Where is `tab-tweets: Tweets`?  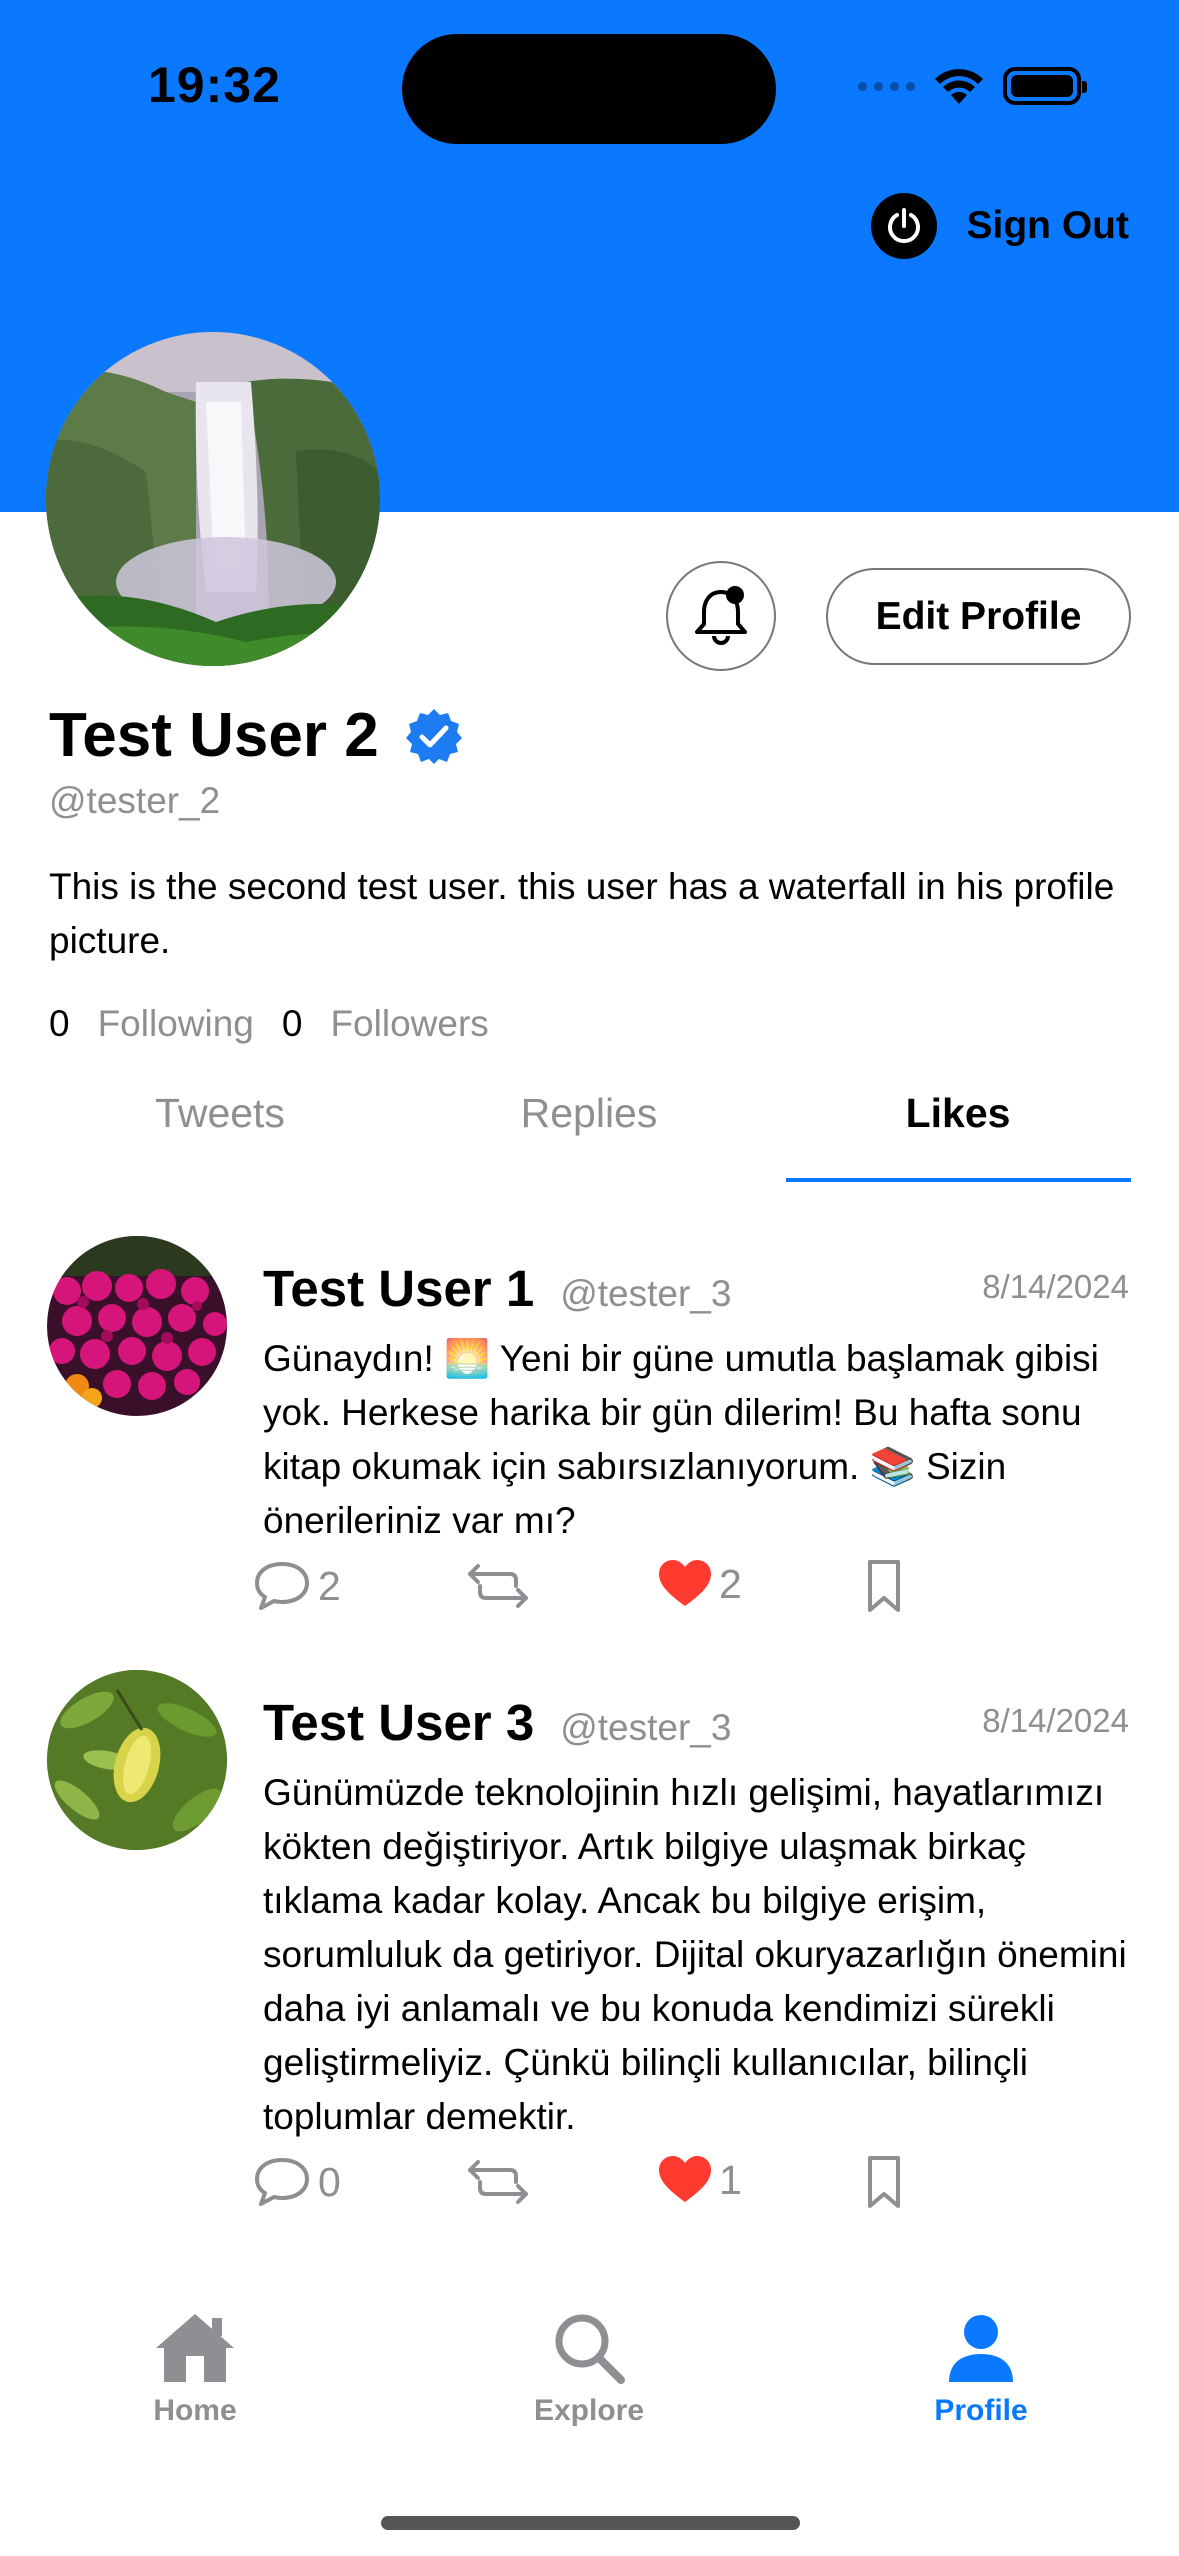
tab-tweets: Tweets is located at coordinates (220, 1113).